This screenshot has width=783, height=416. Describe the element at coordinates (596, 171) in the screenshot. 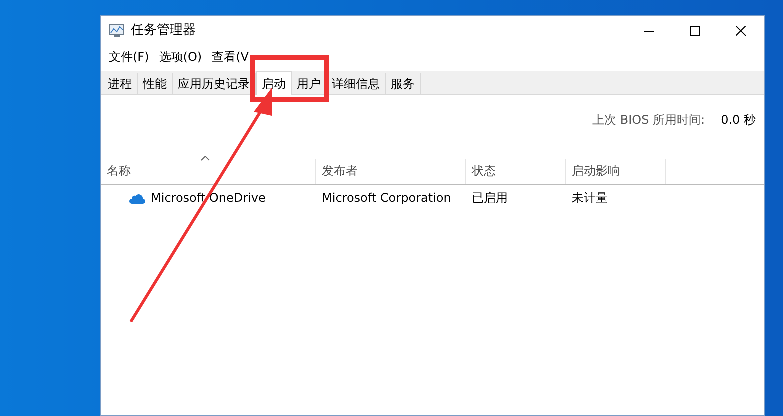

I see `column-title: 启动影响` at that location.